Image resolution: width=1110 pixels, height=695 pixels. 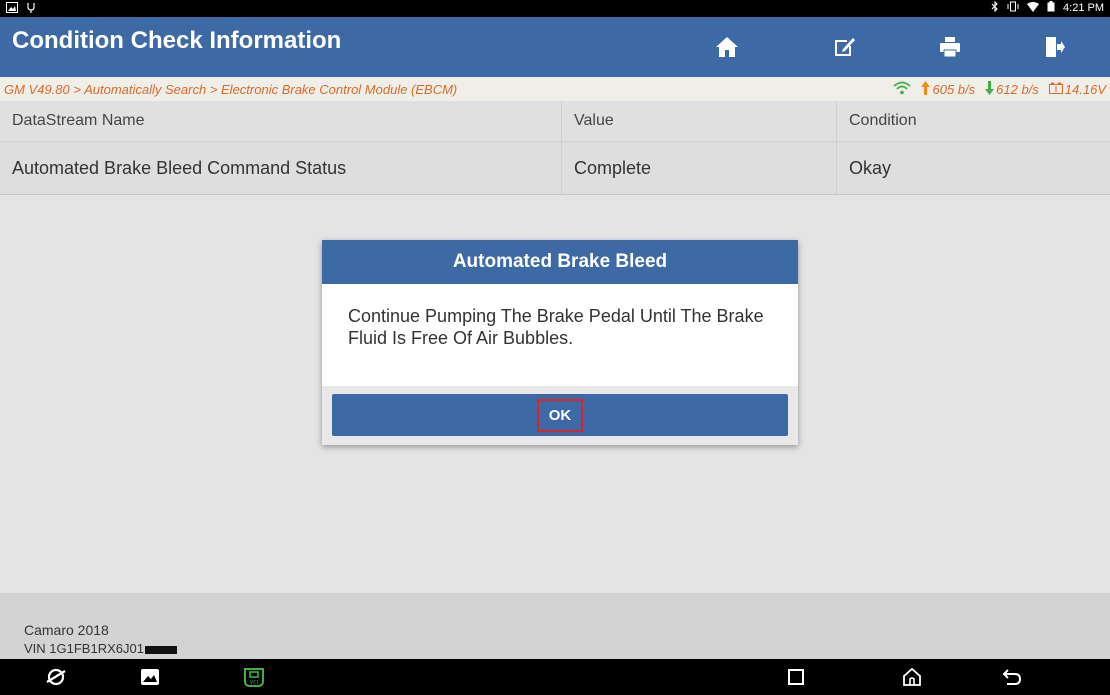 What do you see at coordinates (100, 648) in the screenshot?
I see `vehicle-vin: VIN 1G1FB1RX6J01` at bounding box center [100, 648].